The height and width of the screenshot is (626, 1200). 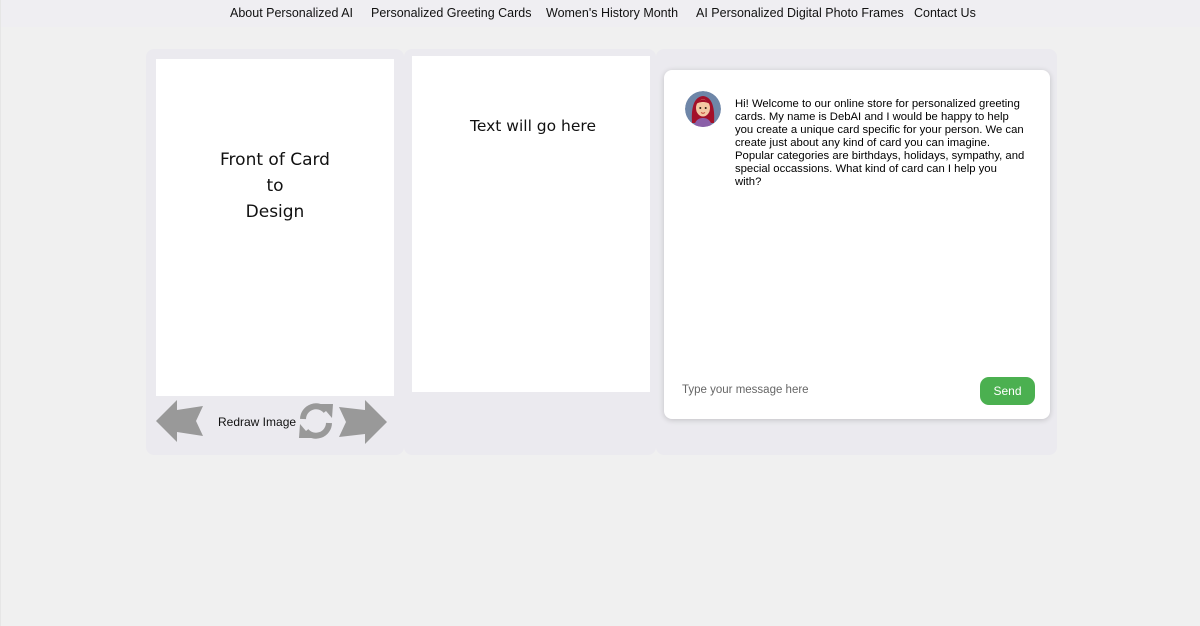 What do you see at coordinates (1007, 391) in the screenshot?
I see `send-button: Send` at bounding box center [1007, 391].